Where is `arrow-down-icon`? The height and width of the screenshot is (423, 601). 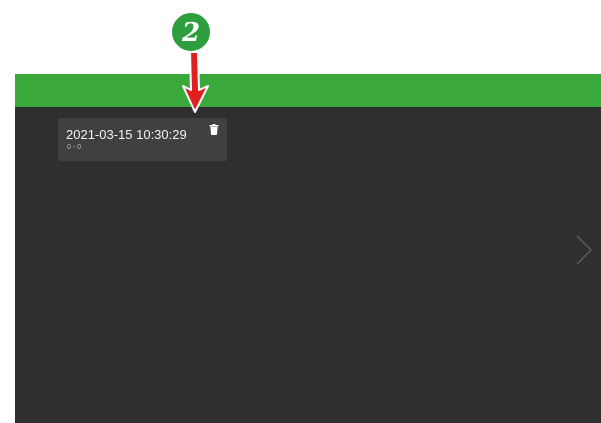
arrow-down-icon is located at coordinates (195, 82).